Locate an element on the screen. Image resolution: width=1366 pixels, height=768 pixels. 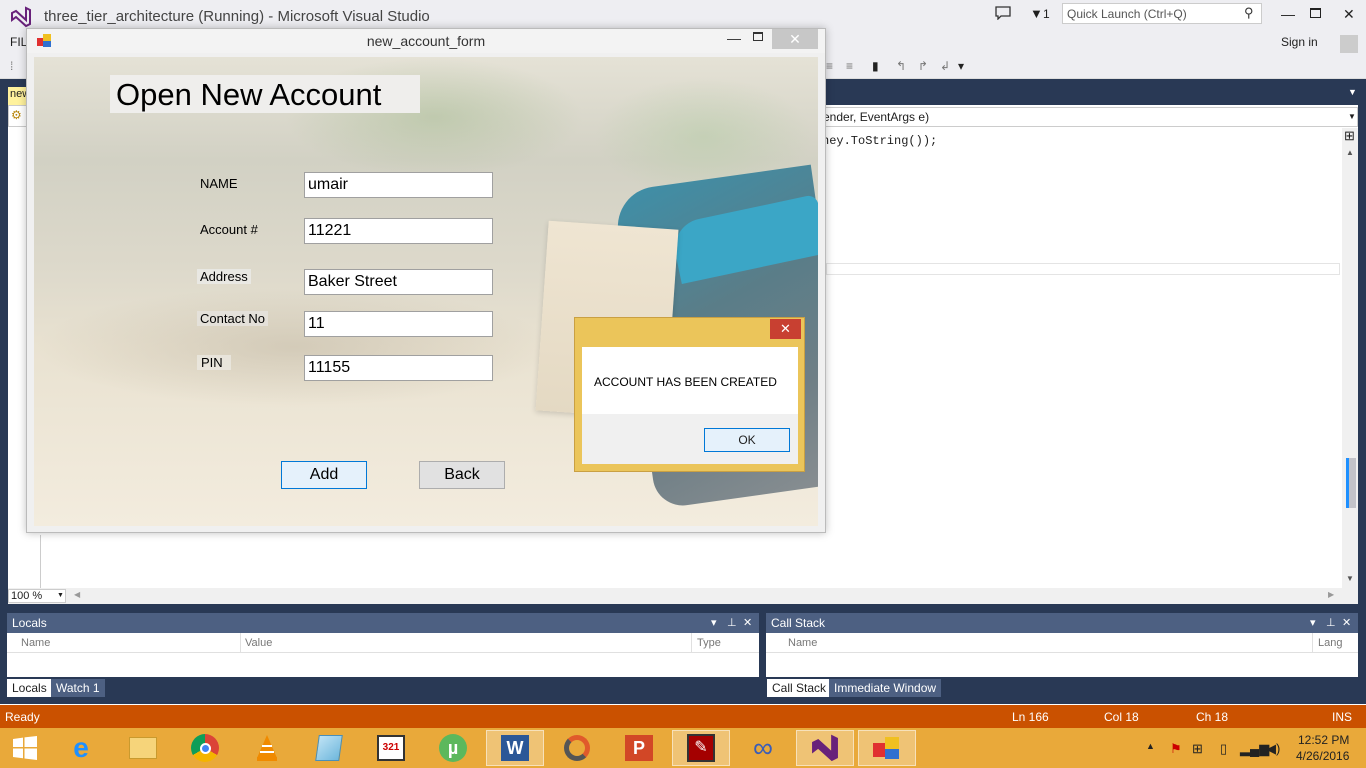
clock-date: 4/26/2016 is located at coordinates (1322, 756).